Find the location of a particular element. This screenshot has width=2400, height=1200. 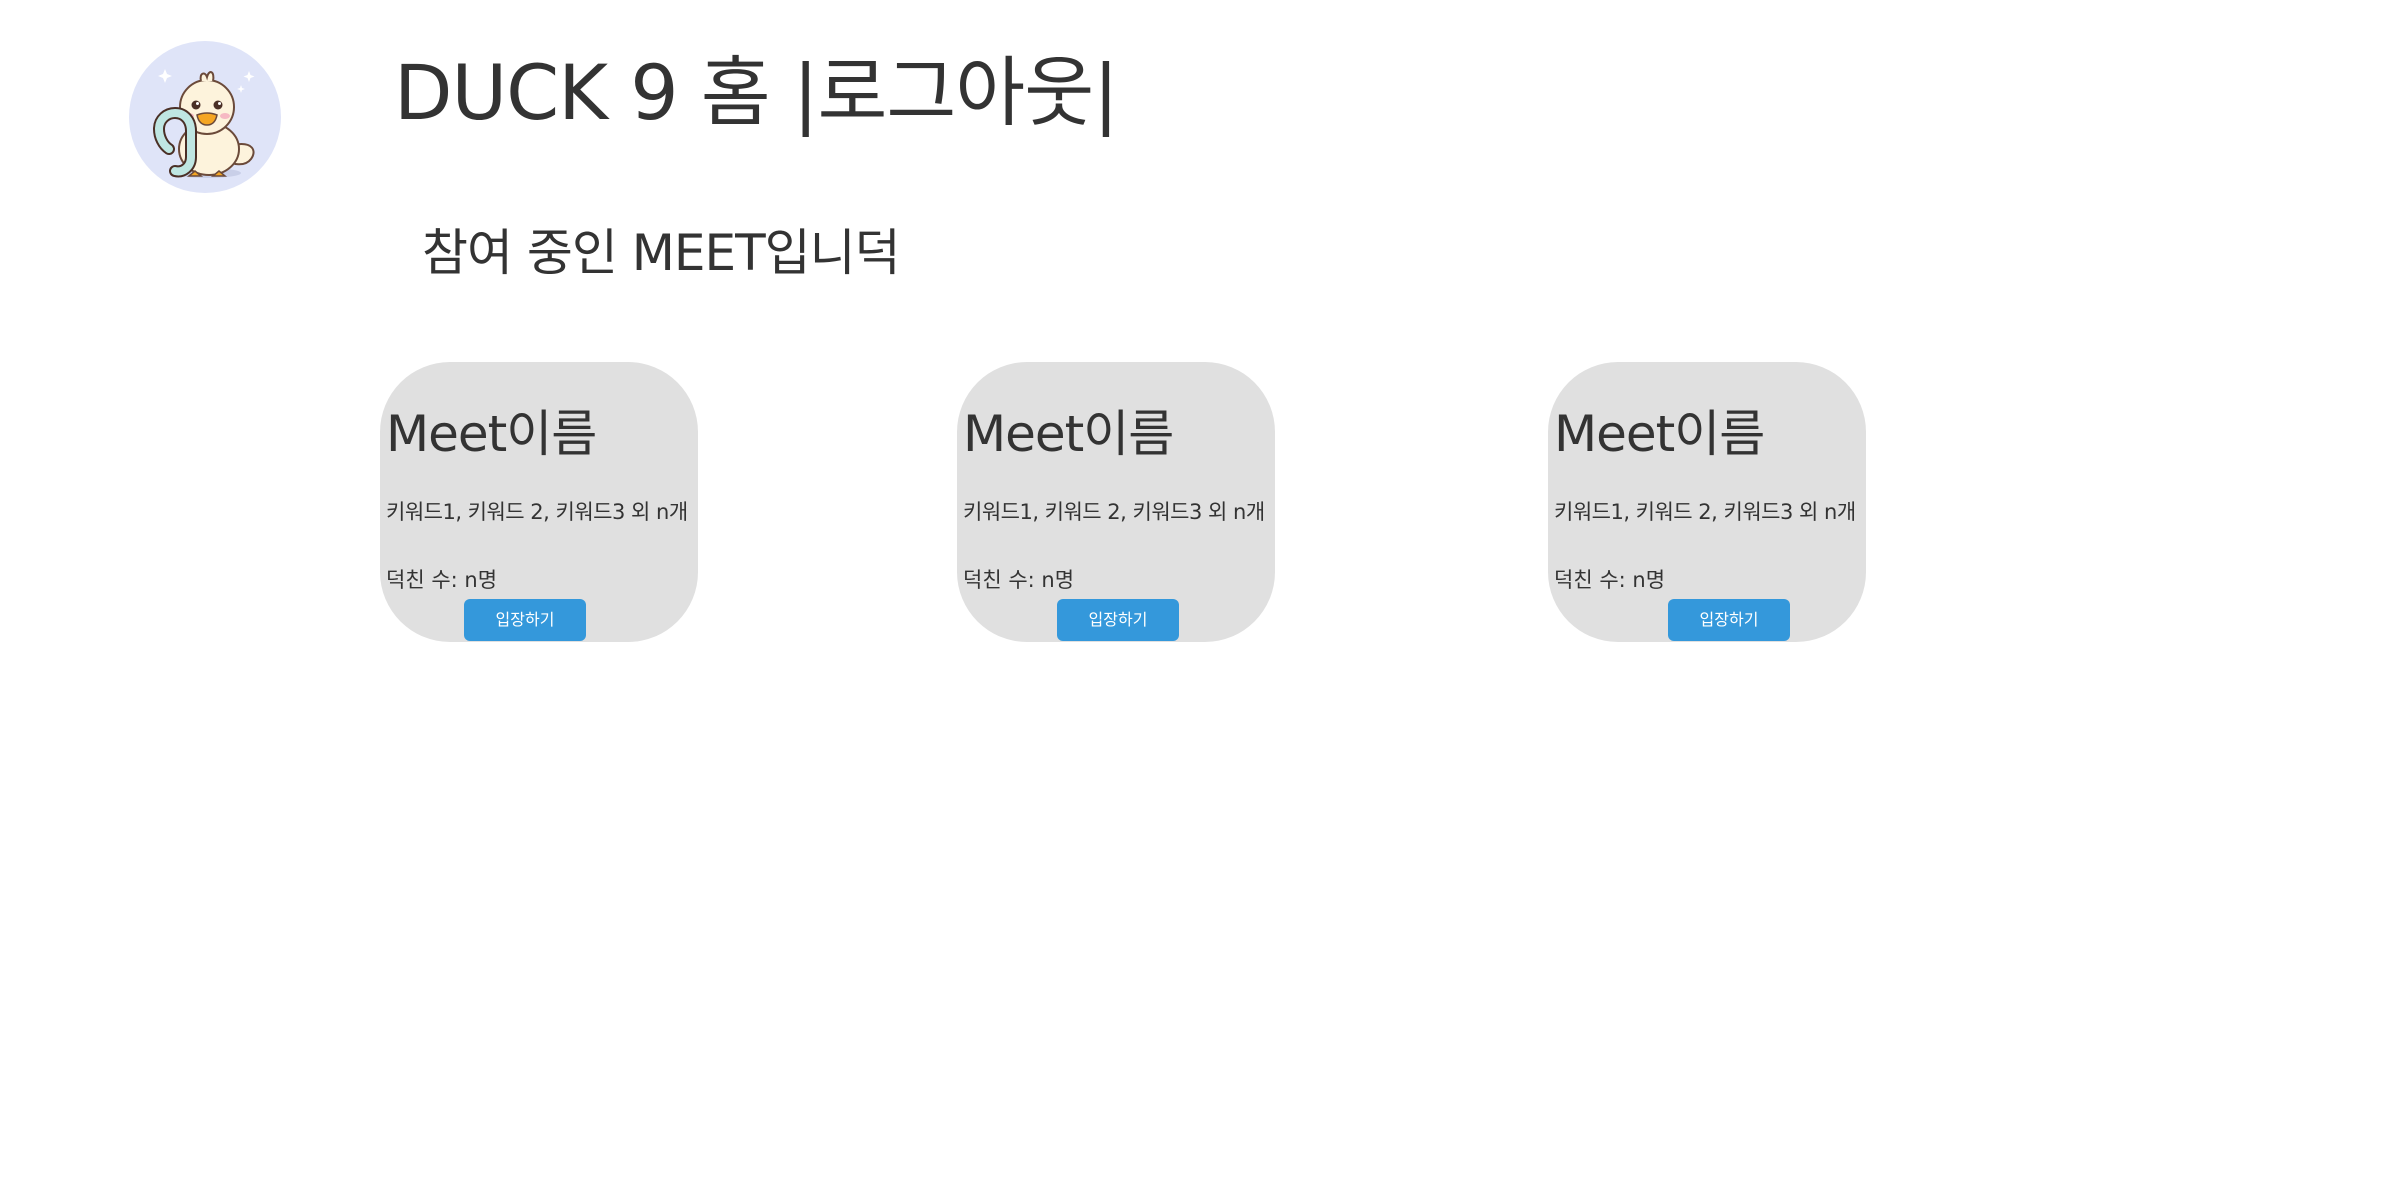

section-heading: 참여 중인 MEET입니덕 is located at coordinates (661, 253).